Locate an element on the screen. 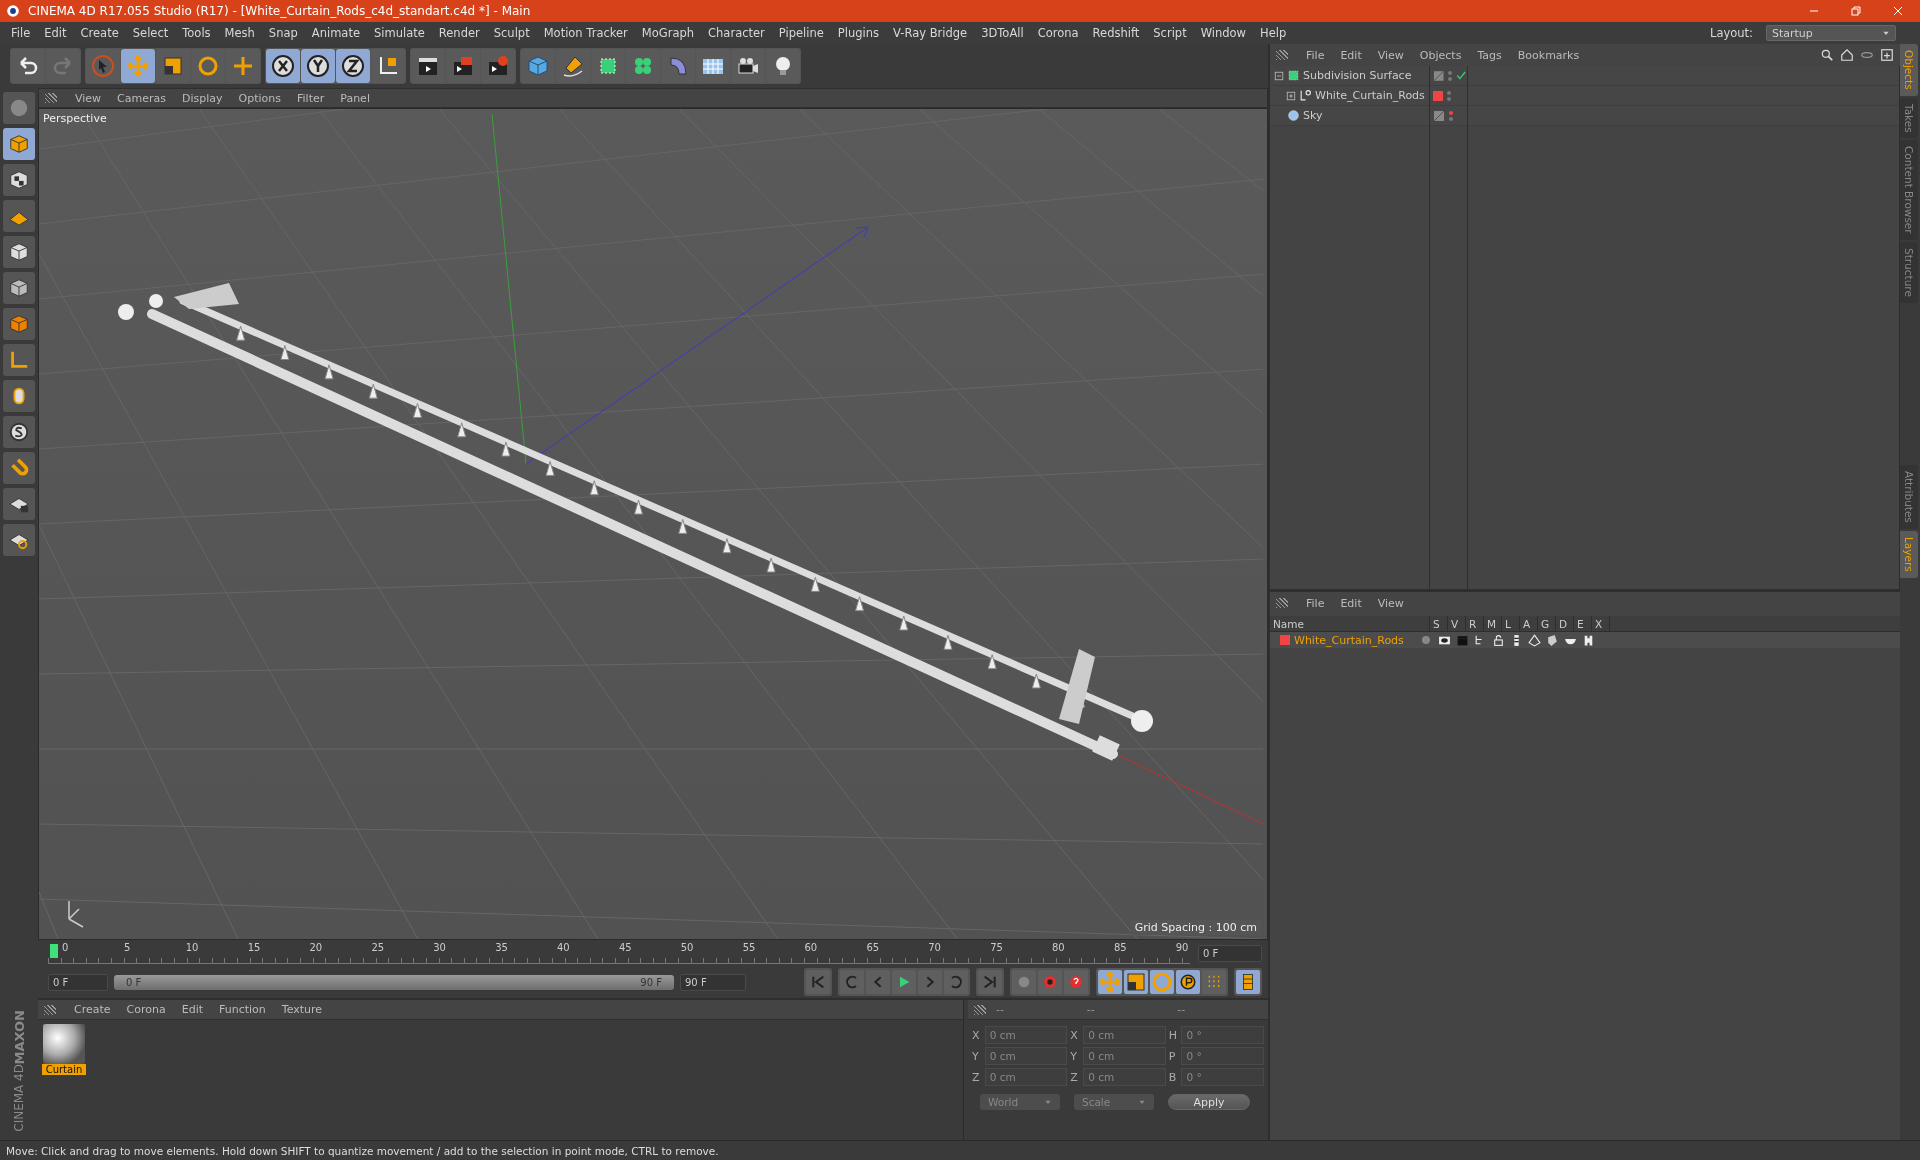 Image resolution: width=1920 pixels, height=1160 pixels. key-param-button is located at coordinates (1188, 982).